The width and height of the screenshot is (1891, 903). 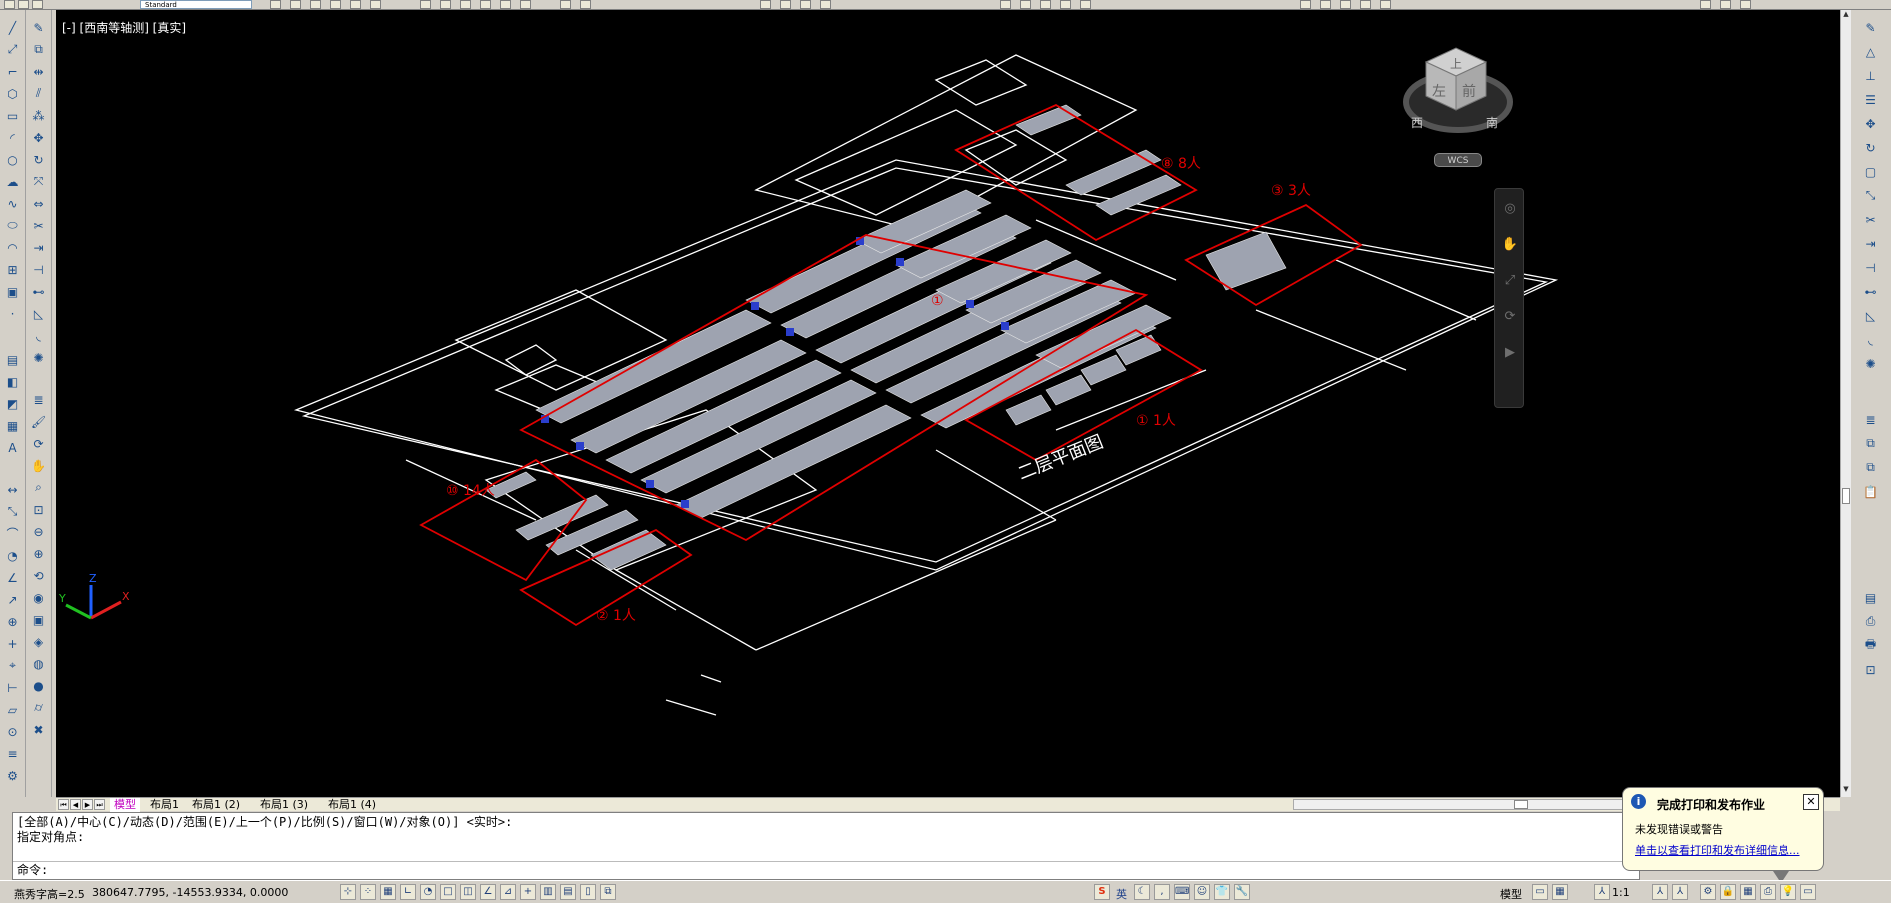 What do you see at coordinates (284, 805) in the screenshot?
I see `tab-layout1-3: 布局1 (3)` at bounding box center [284, 805].